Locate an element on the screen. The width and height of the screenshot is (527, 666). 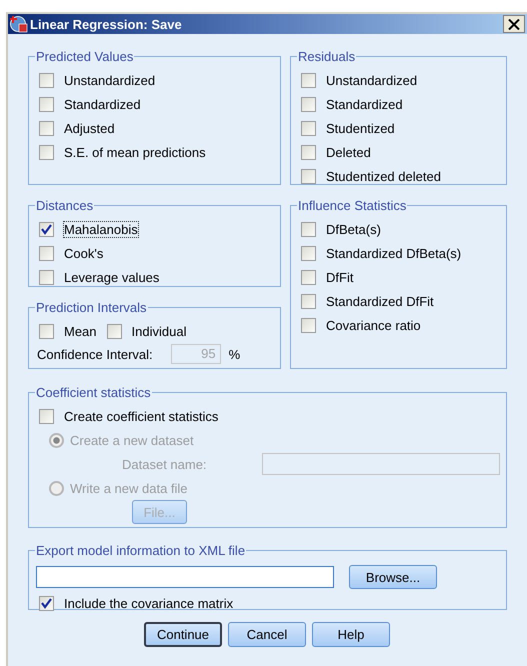
unit-label: % is located at coordinates (234, 354).